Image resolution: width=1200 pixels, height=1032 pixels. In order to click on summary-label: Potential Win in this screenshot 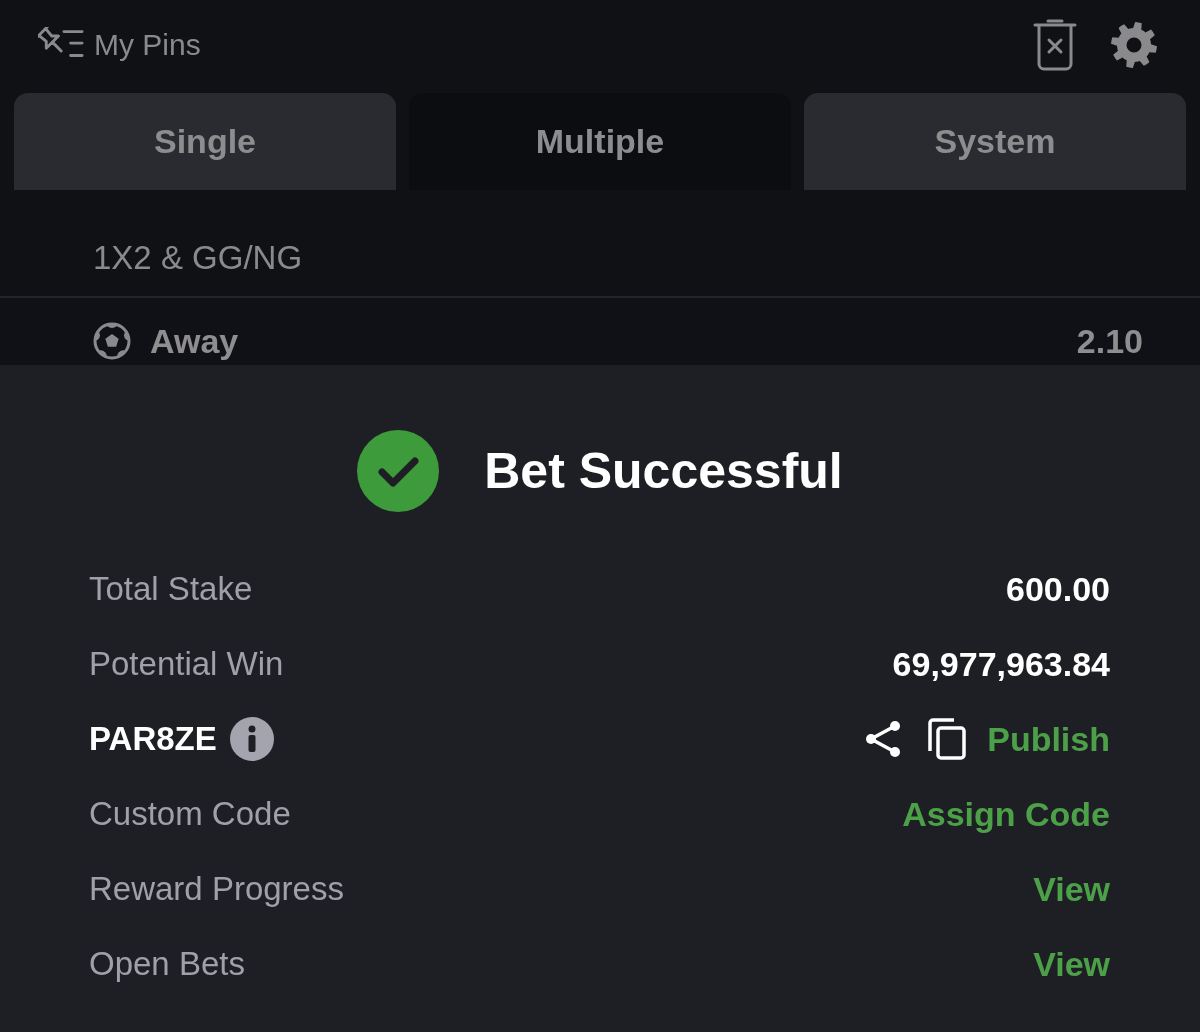, I will do `click(186, 663)`.